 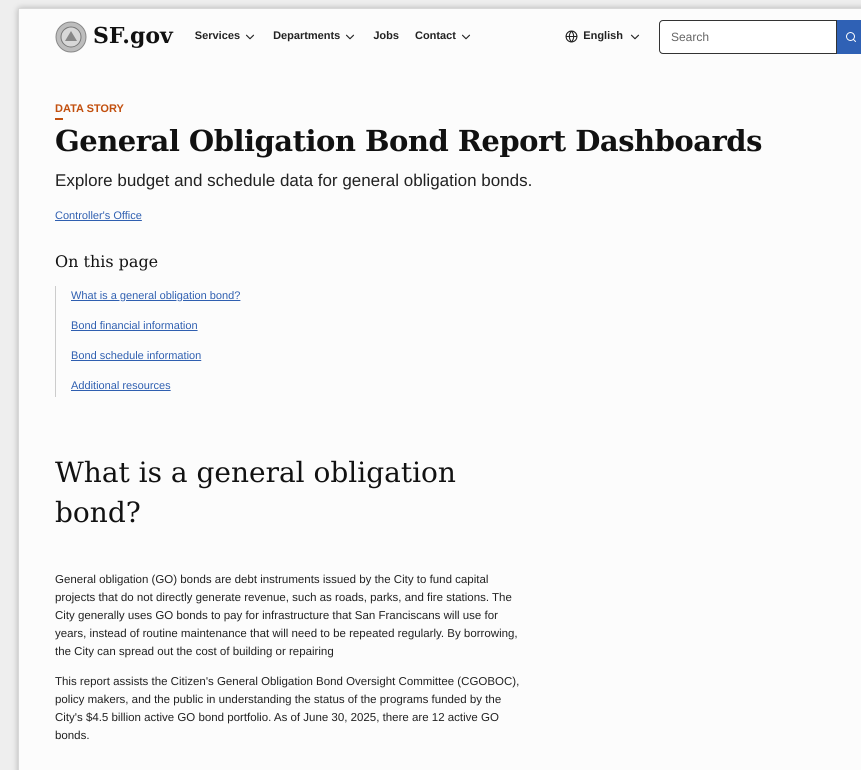 What do you see at coordinates (386, 36) in the screenshot?
I see `nav-item: Jobs` at bounding box center [386, 36].